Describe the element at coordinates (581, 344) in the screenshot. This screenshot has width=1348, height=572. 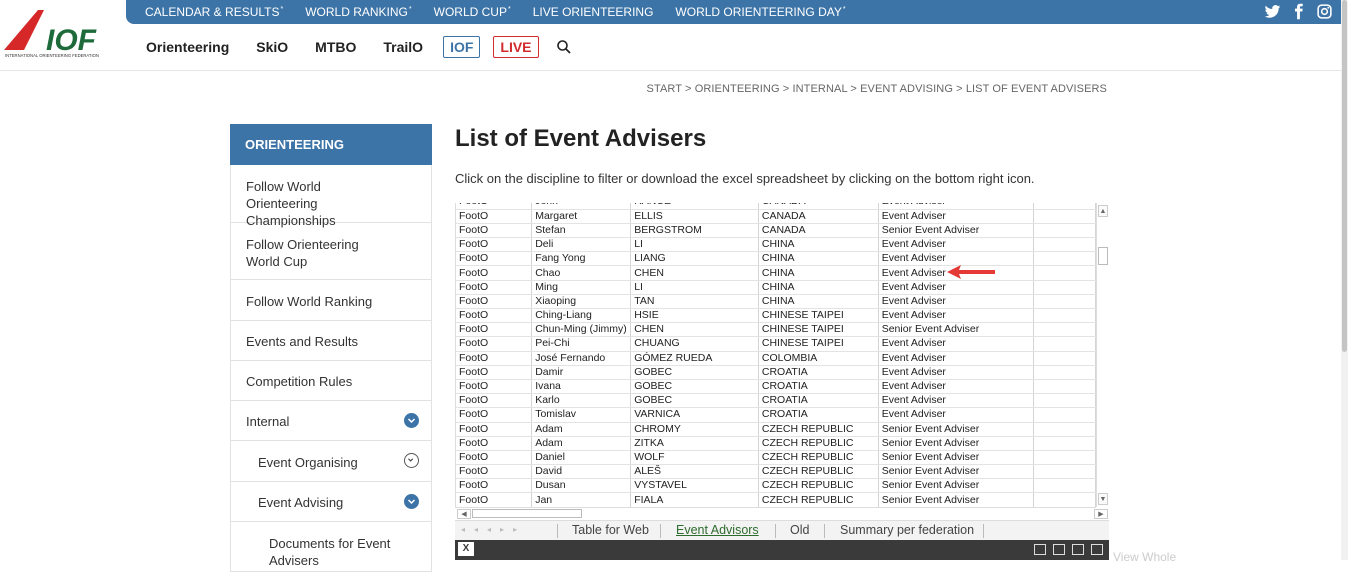
I see `table-cell: Pei-Chi` at that location.